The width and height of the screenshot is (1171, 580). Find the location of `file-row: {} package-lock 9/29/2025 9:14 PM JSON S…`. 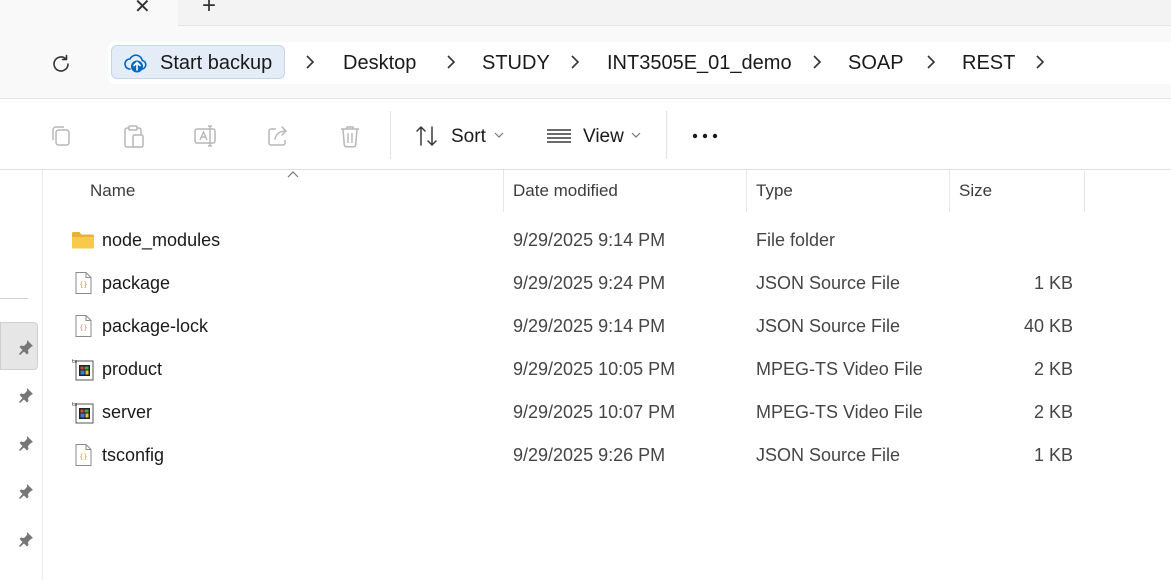

file-row: {} package-lock 9/29/2025 9:14 PM JSON S… is located at coordinates (607, 325).